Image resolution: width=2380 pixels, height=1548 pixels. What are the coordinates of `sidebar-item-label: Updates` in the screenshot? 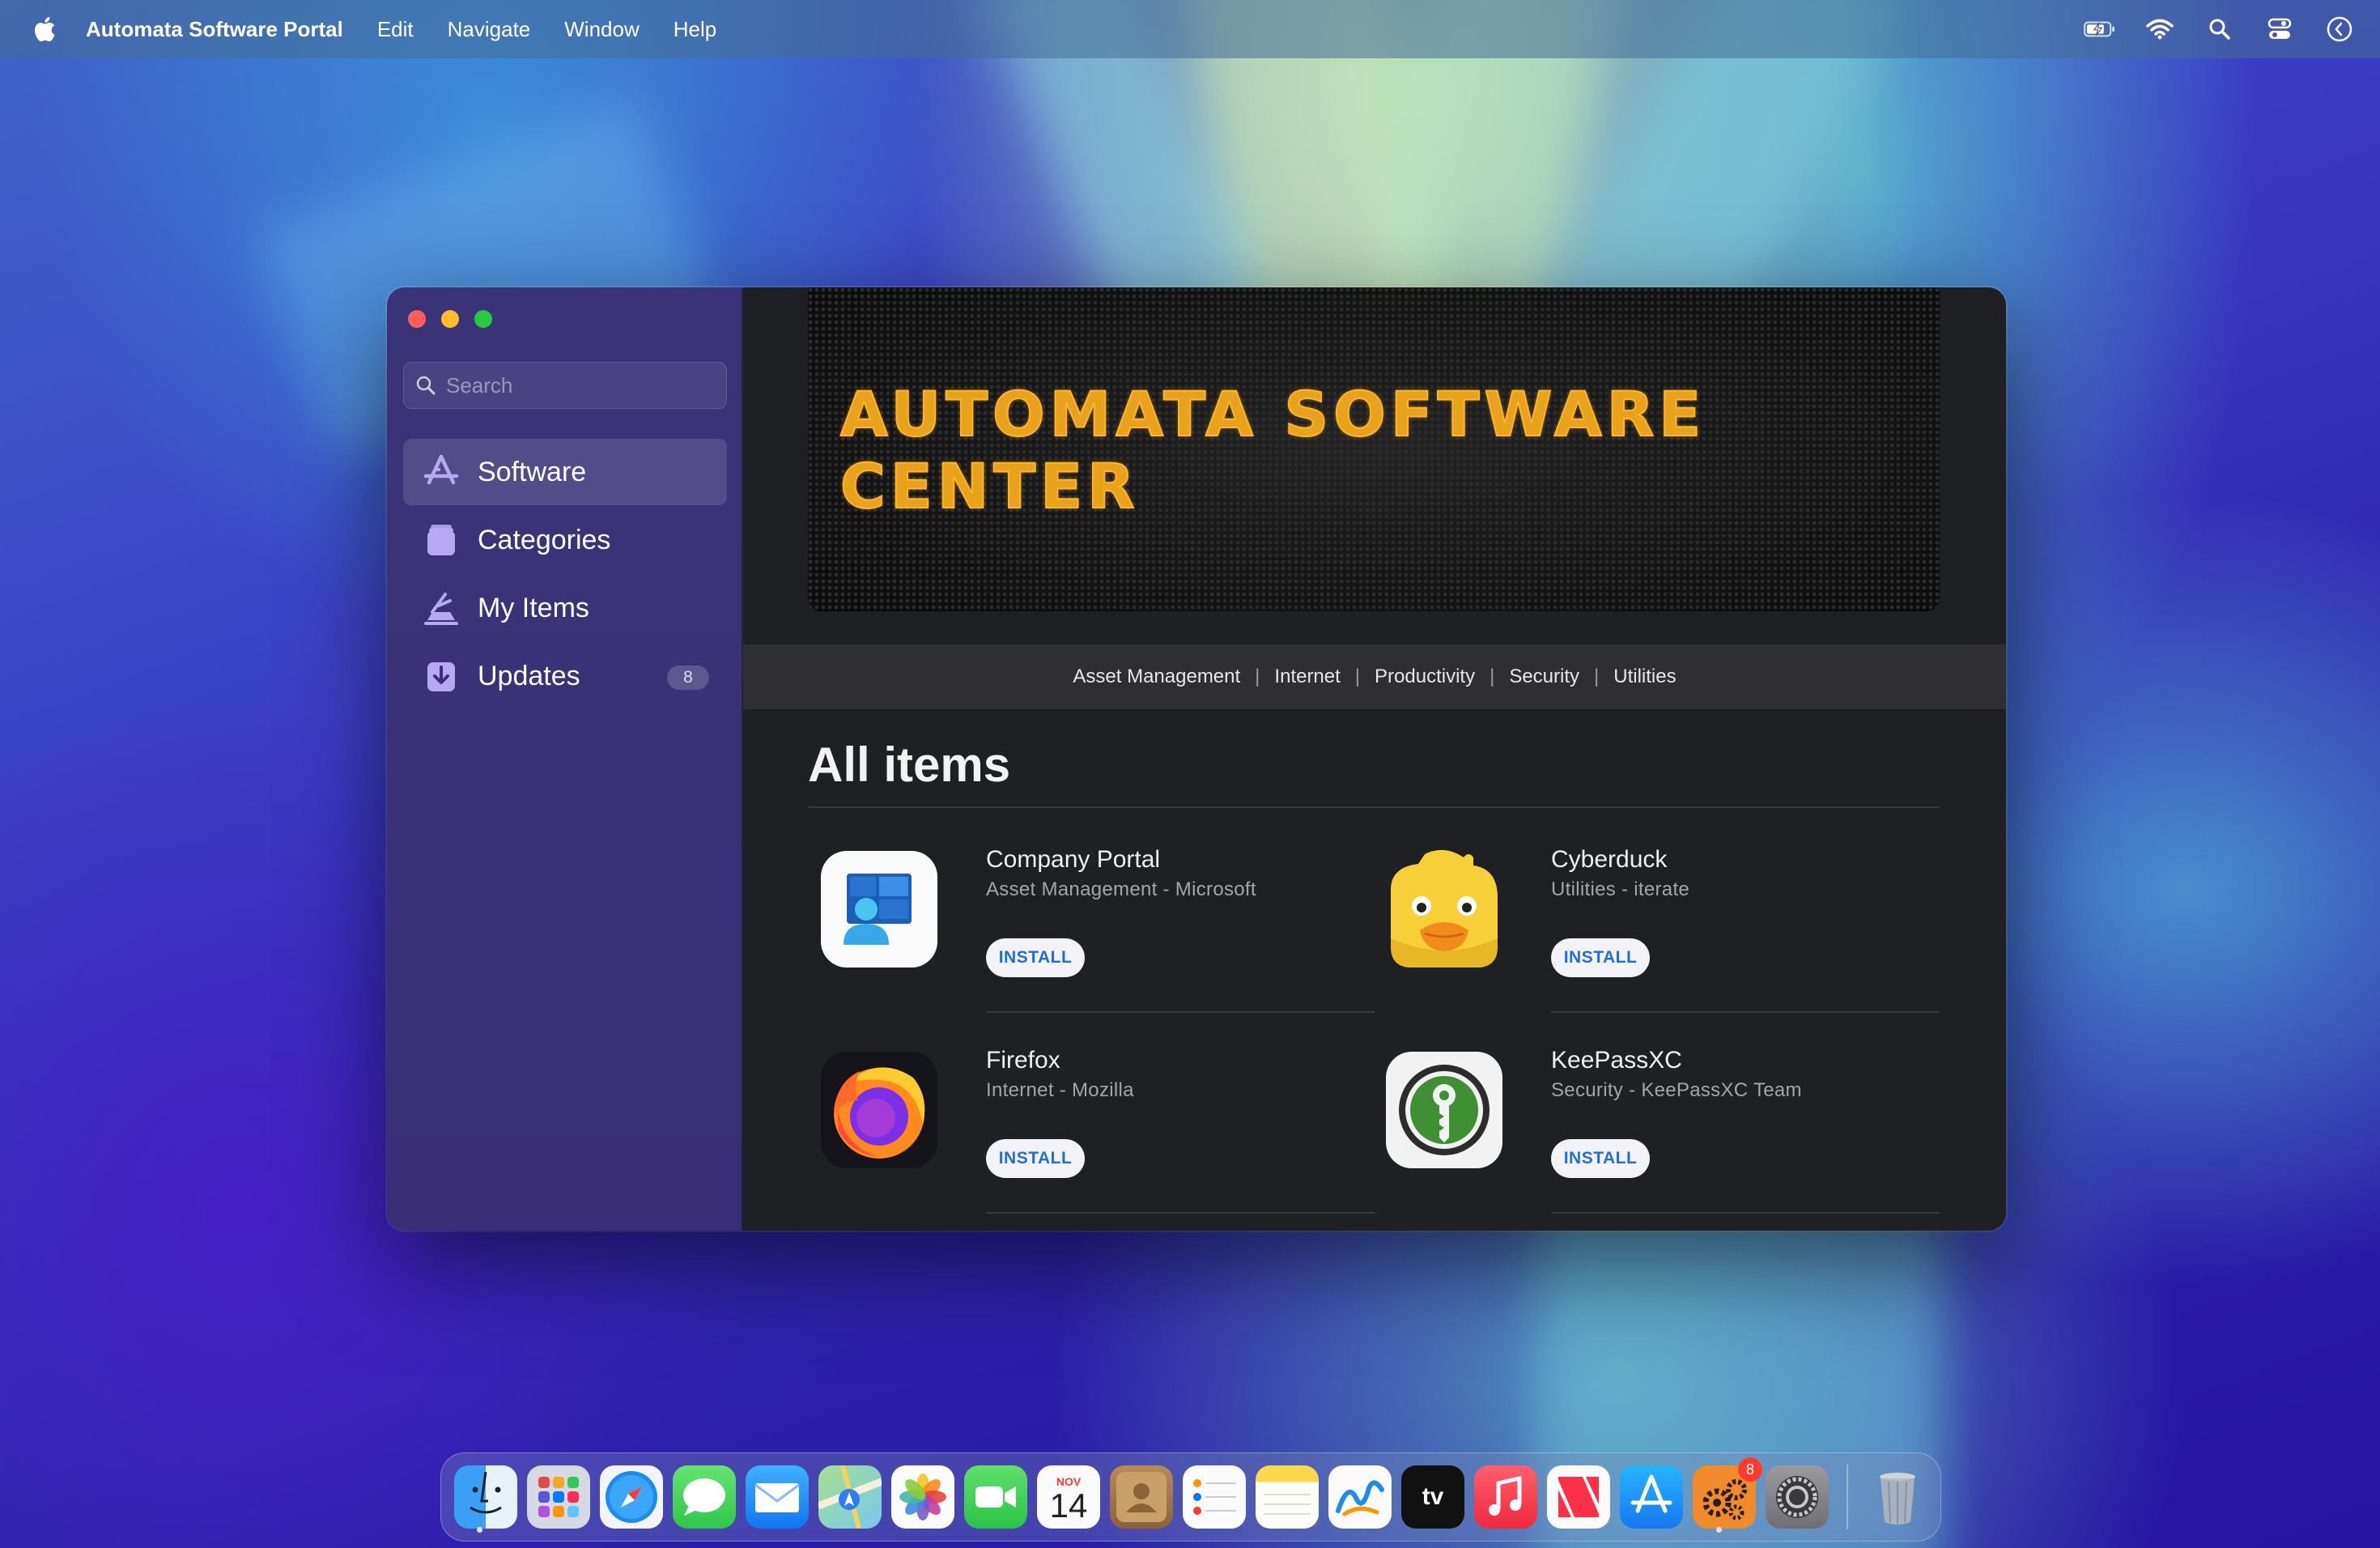 It's located at (529, 675).